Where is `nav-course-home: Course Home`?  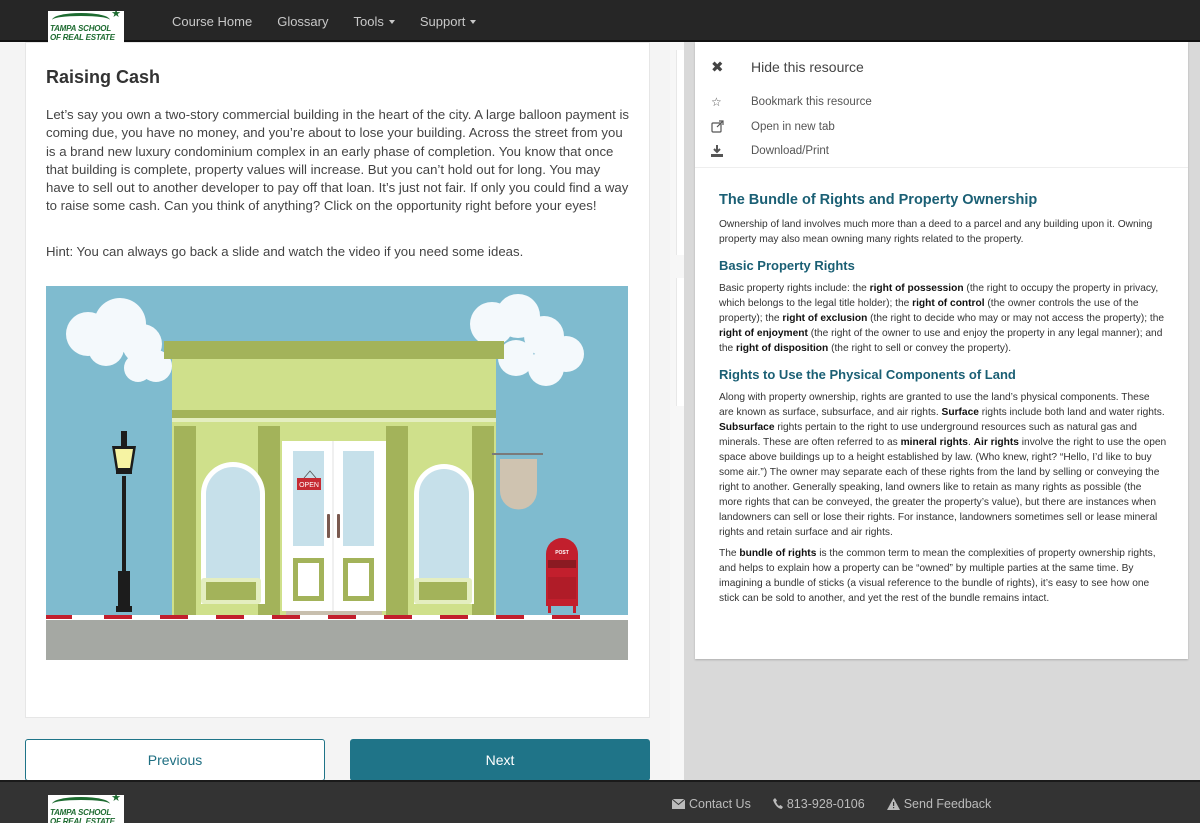
nav-course-home: Course Home is located at coordinates (212, 21).